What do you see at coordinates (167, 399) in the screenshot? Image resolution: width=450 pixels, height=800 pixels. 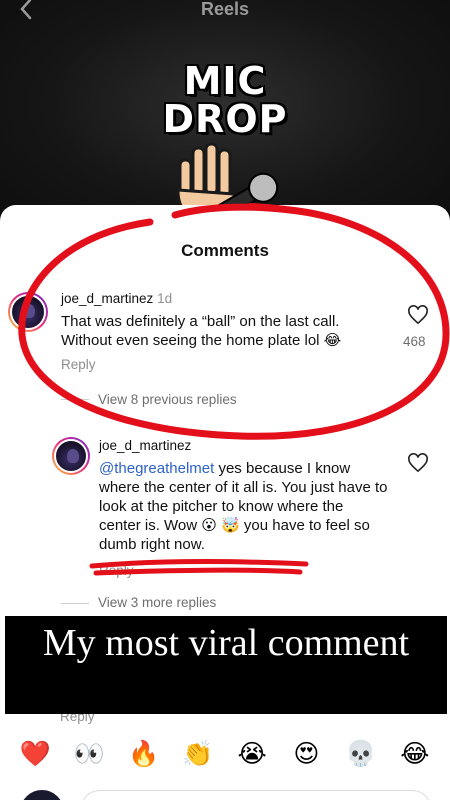 I see `view-previous-replies: View 8 previous replies` at bounding box center [167, 399].